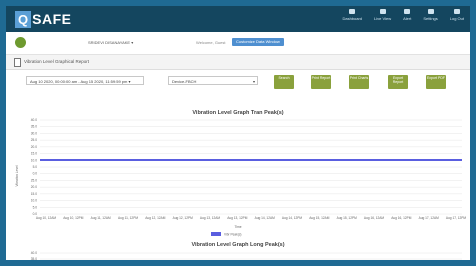 Image resolution: width=476 pixels, height=266 pixels. Describe the element at coordinates (457, 15) in the screenshot. I see `nav-logout: Log Out` at that location.